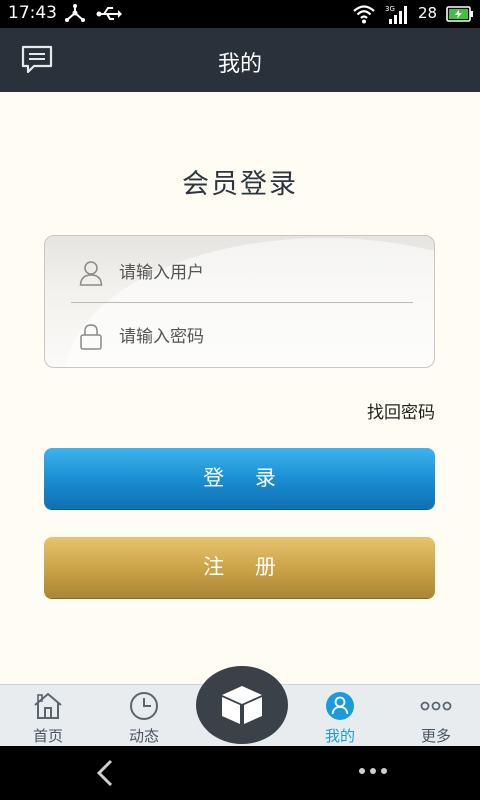 The height and width of the screenshot is (800, 480). What do you see at coordinates (401, 410) in the screenshot?
I see `forgot-password-link: 找回密码` at bounding box center [401, 410].